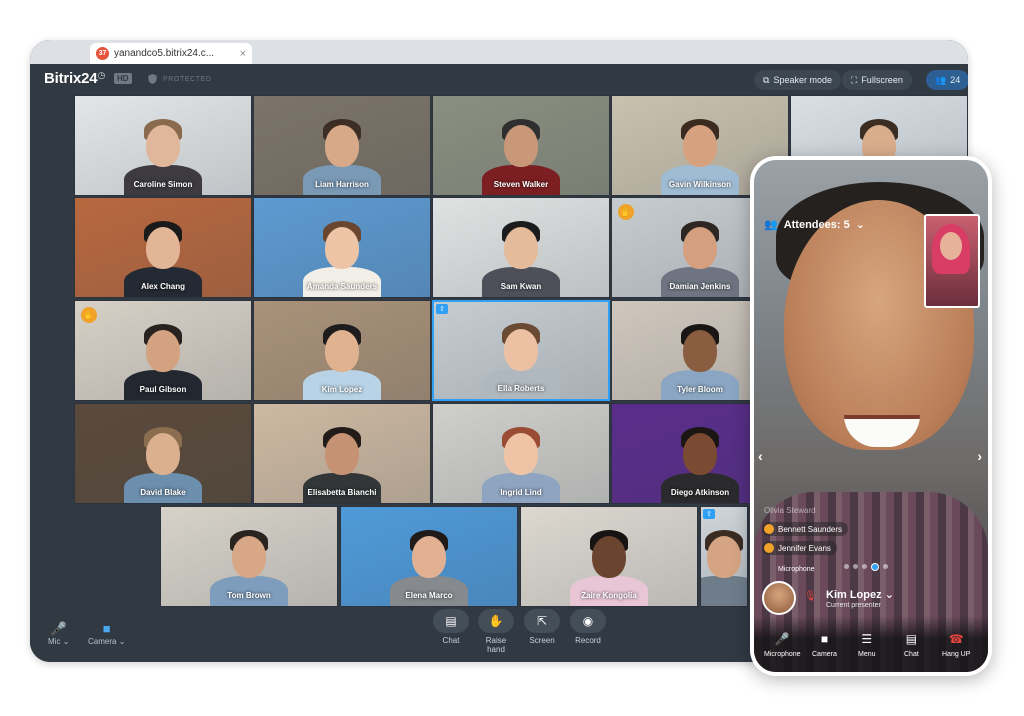 The width and height of the screenshot is (1024, 716). I want to click on speaker-icon: ⧉, so click(766, 79).